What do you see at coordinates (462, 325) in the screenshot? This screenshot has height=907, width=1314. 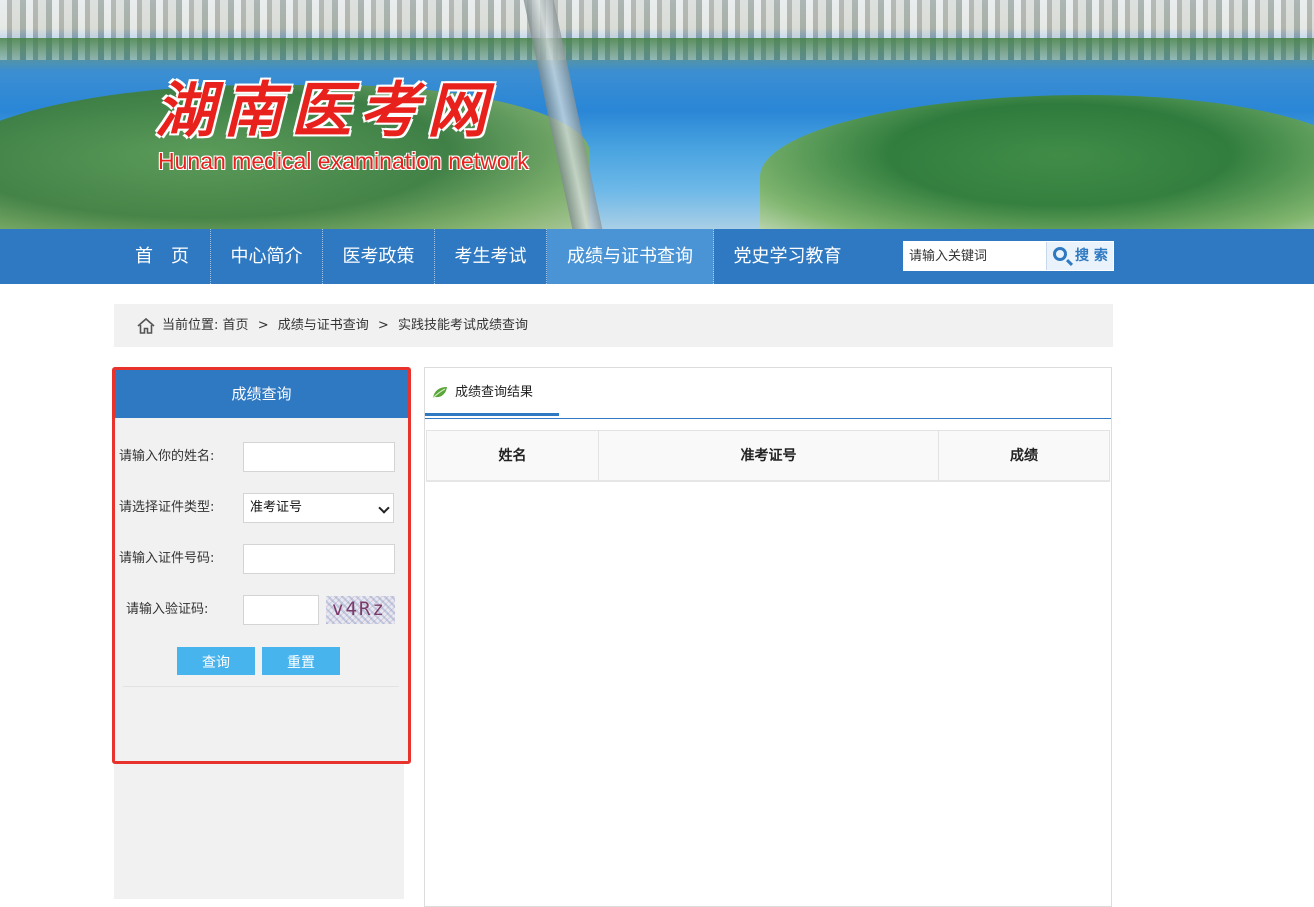 I see `breadcrumb-current: 实践技能考试成绩查询` at bounding box center [462, 325].